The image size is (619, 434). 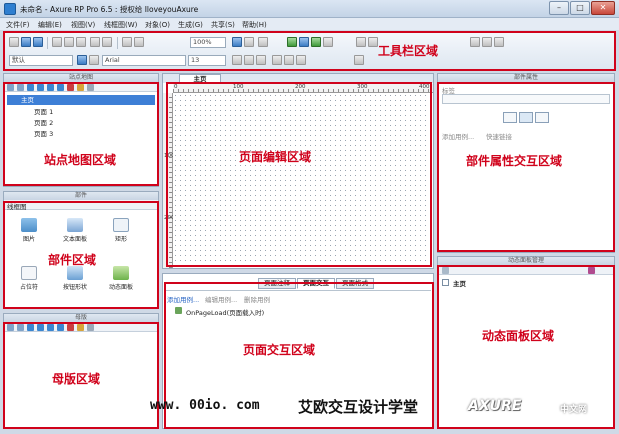 I want to click on select-mode-icon, so click(x=237, y=42).